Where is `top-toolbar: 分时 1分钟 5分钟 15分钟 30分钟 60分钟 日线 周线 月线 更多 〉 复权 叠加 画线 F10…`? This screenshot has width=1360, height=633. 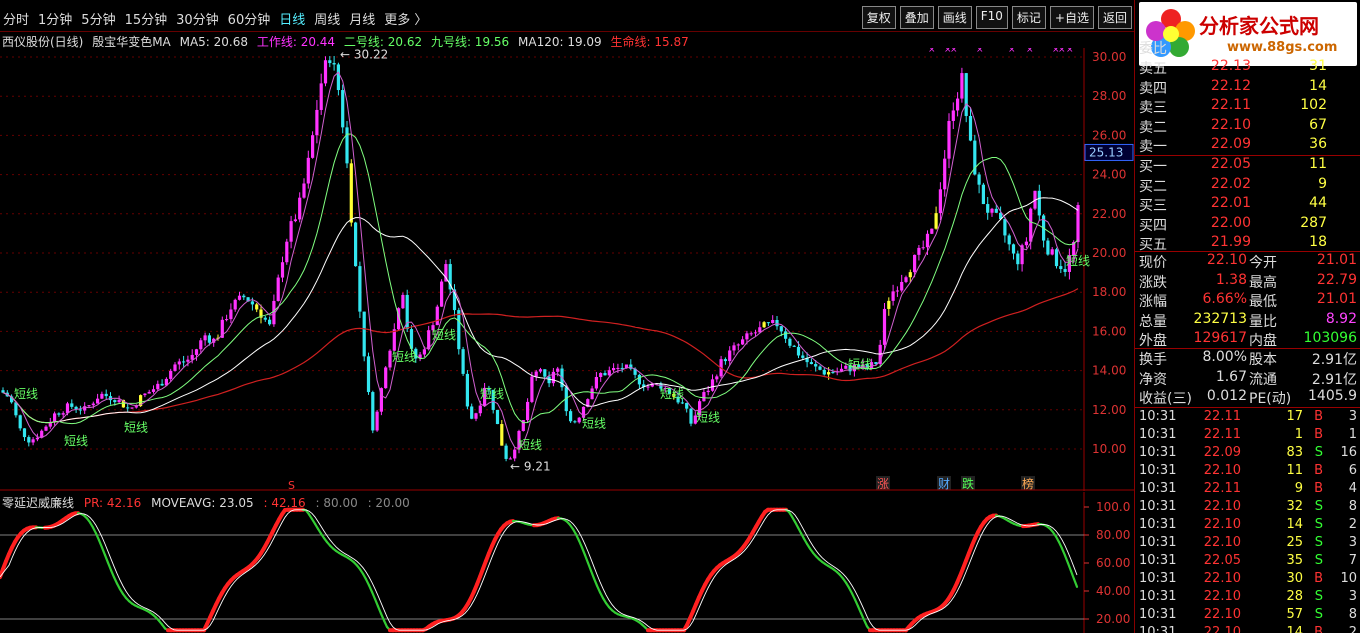 top-toolbar: 分时 1分钟 5分钟 15分钟 30分钟 60分钟 日线 周线 月线 更多 〉 复权 叠加 画线 F10… is located at coordinates (567, 16).